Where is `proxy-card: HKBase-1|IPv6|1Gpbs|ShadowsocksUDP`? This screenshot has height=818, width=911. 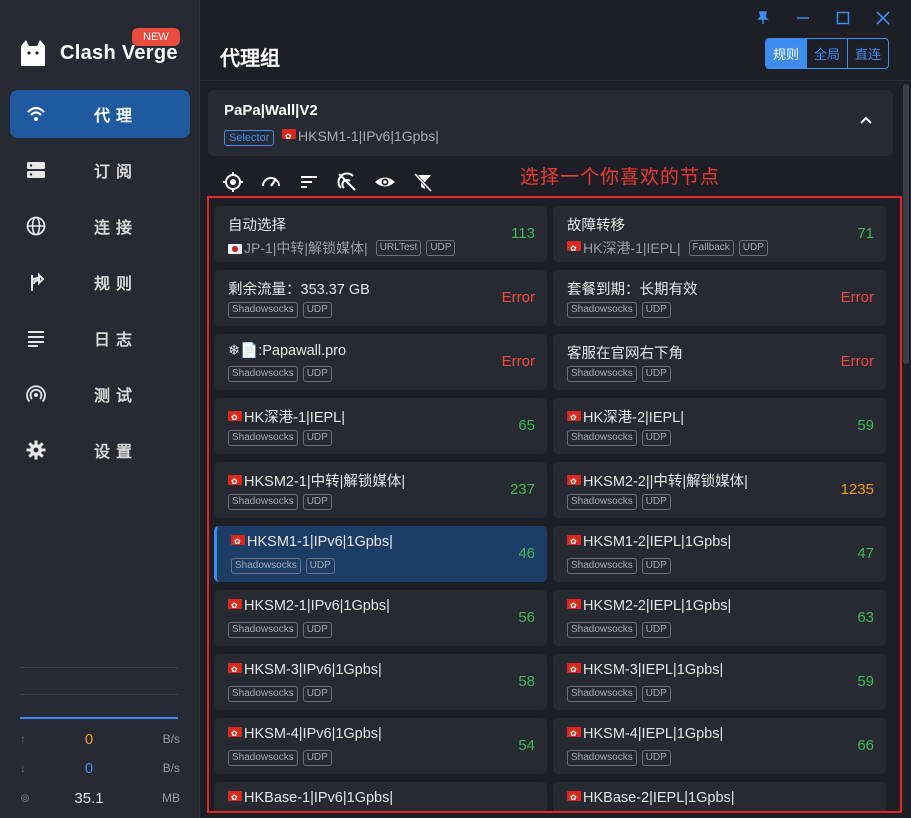
proxy-card: HKBase-1|IPv6|1Gpbs|ShadowsocksUDP is located at coordinates (380, 796).